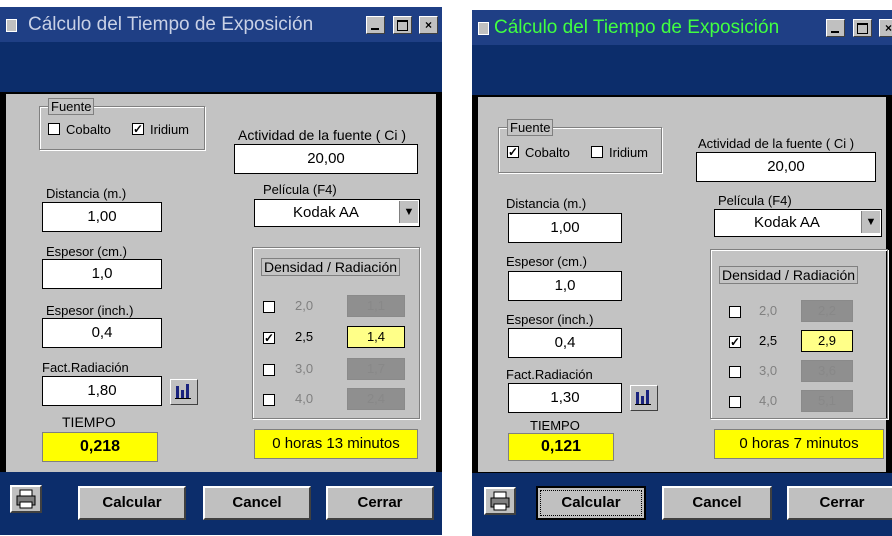 This screenshot has height=536, width=892. I want to click on tiempo-value: 0,121, so click(561, 447).